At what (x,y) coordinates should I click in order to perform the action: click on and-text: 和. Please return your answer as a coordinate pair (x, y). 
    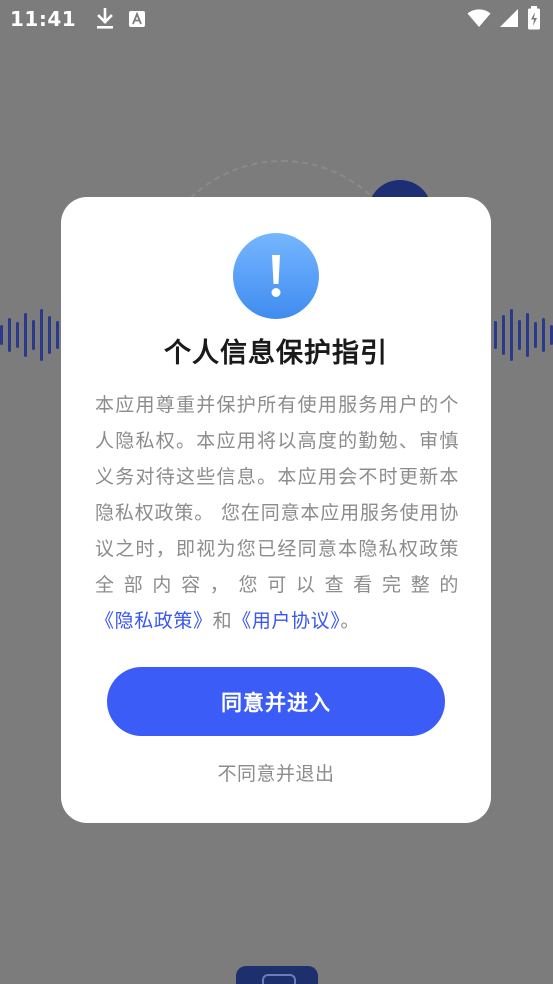
    Looking at the image, I should click on (222, 621).